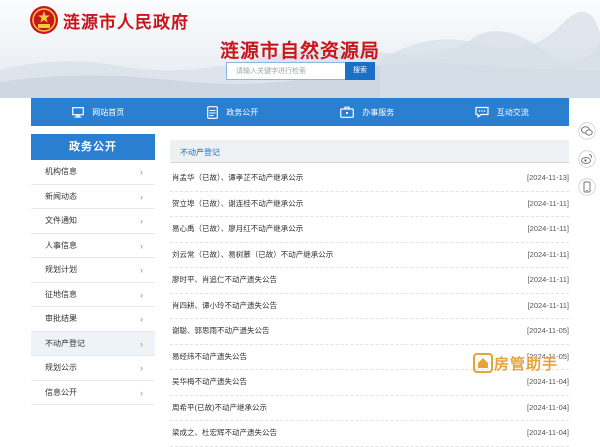  I want to click on sidebar-item-label: 人事信息, so click(61, 245).